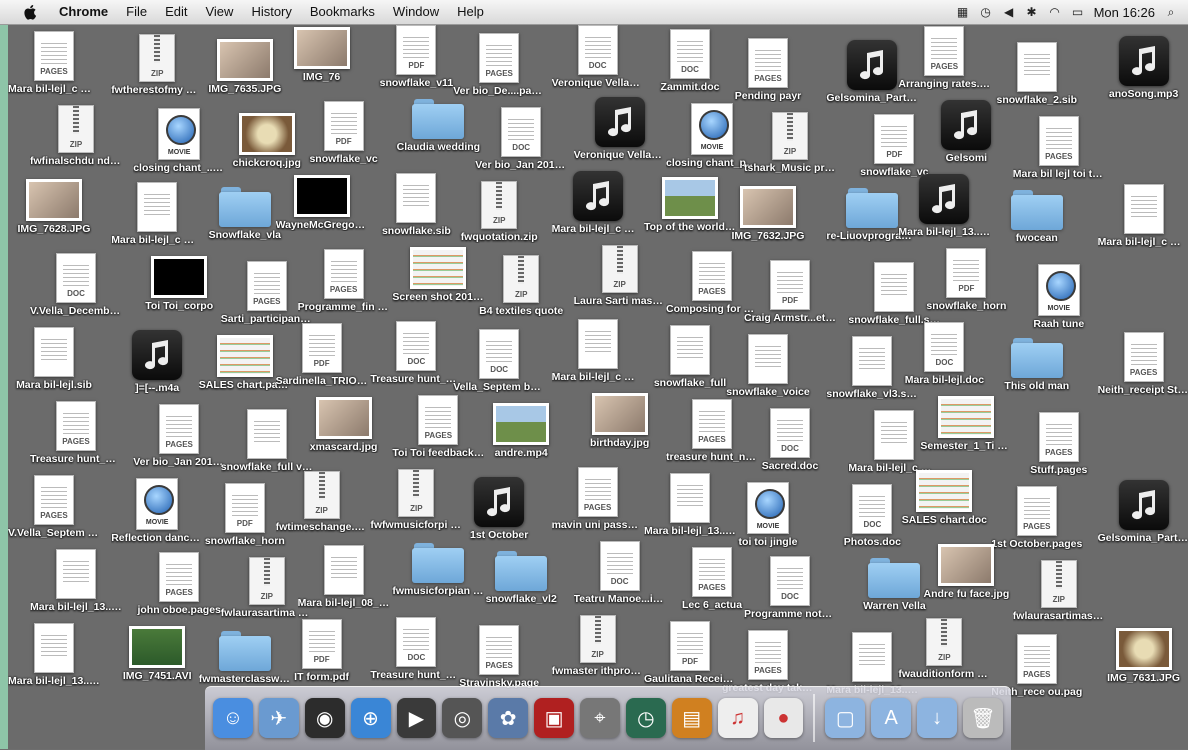  Describe the element at coordinates (416, 12) in the screenshot. I see `menu-window: Window` at that location.